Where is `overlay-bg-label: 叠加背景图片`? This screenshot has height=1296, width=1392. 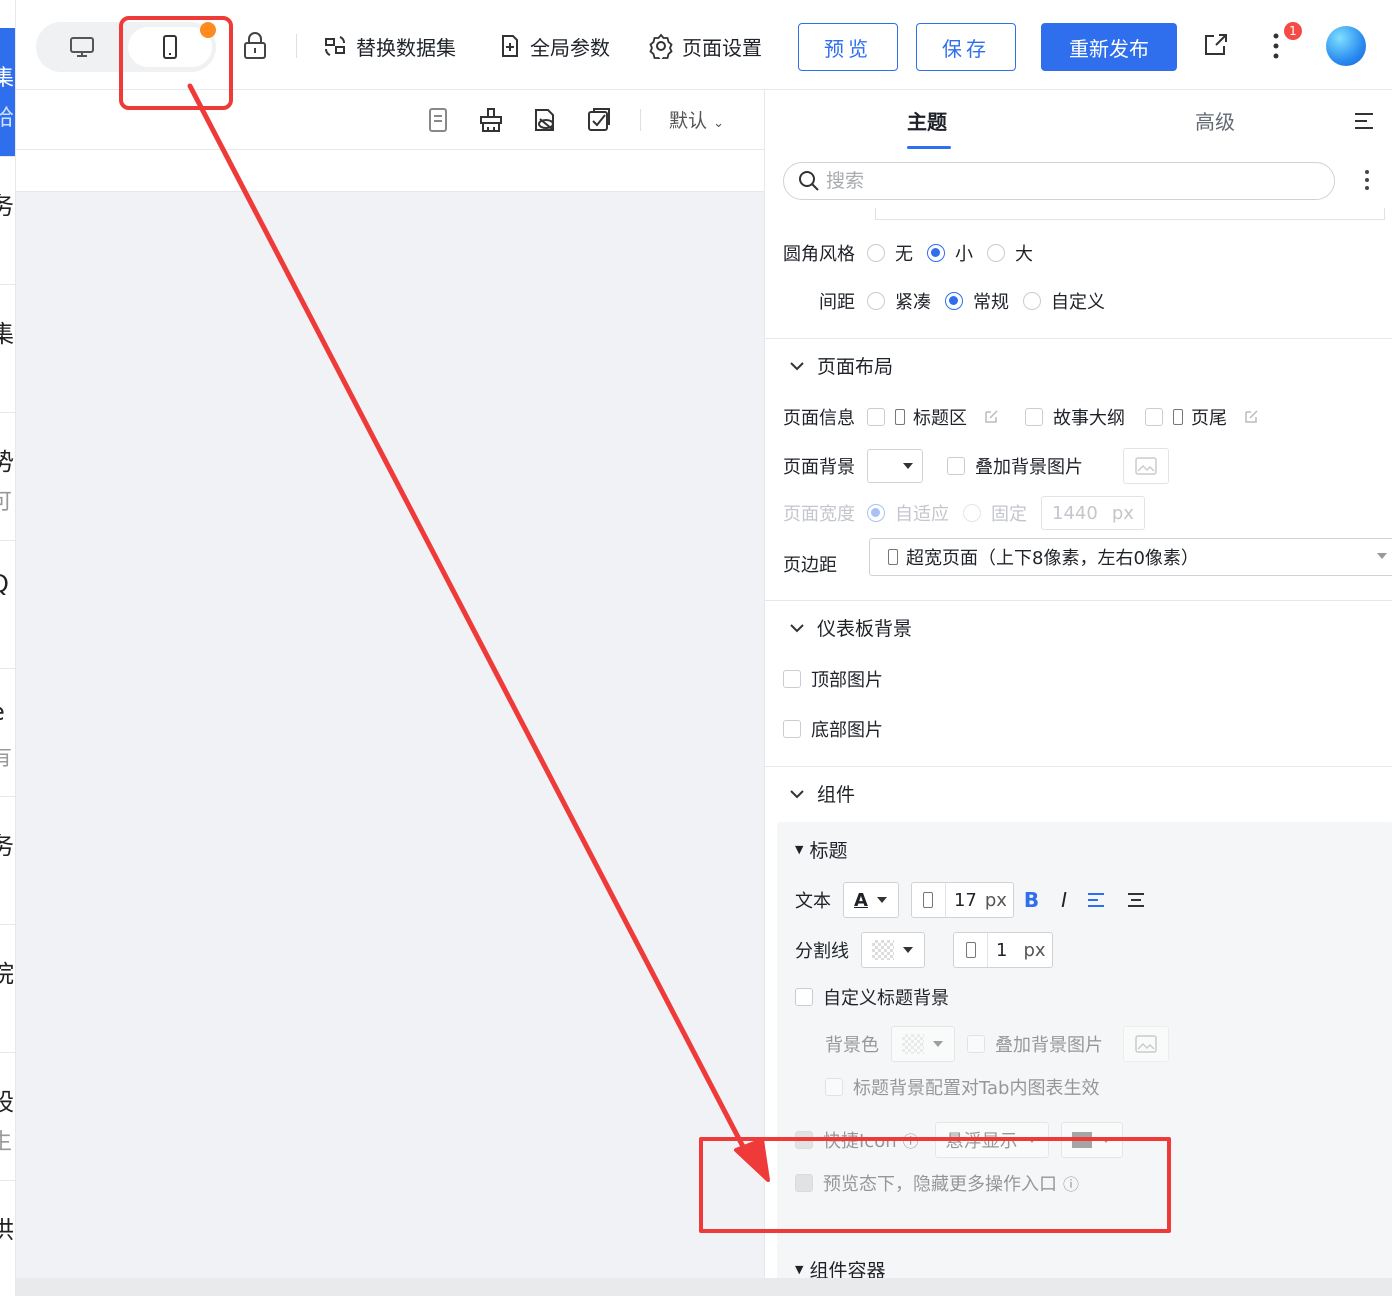 overlay-bg-label: 叠加背景图片 is located at coordinates (1029, 467).